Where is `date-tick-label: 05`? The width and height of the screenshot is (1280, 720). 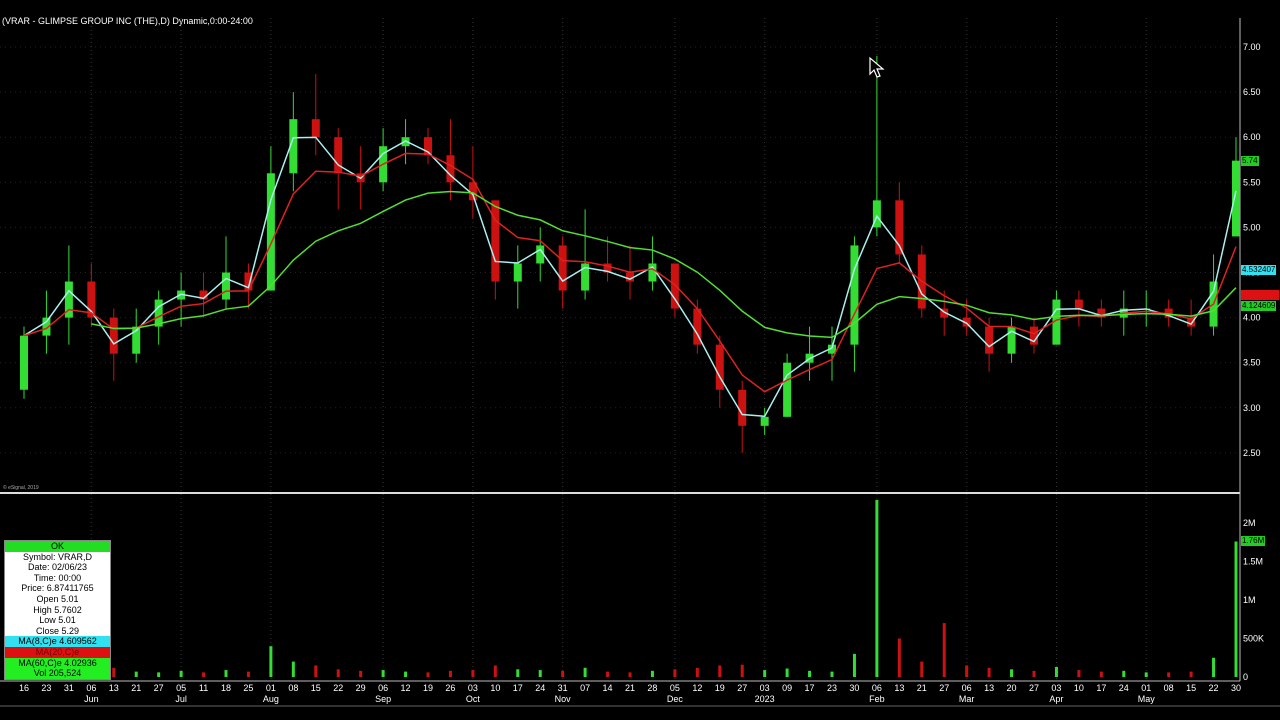
date-tick-label: 05 is located at coordinates (675, 688).